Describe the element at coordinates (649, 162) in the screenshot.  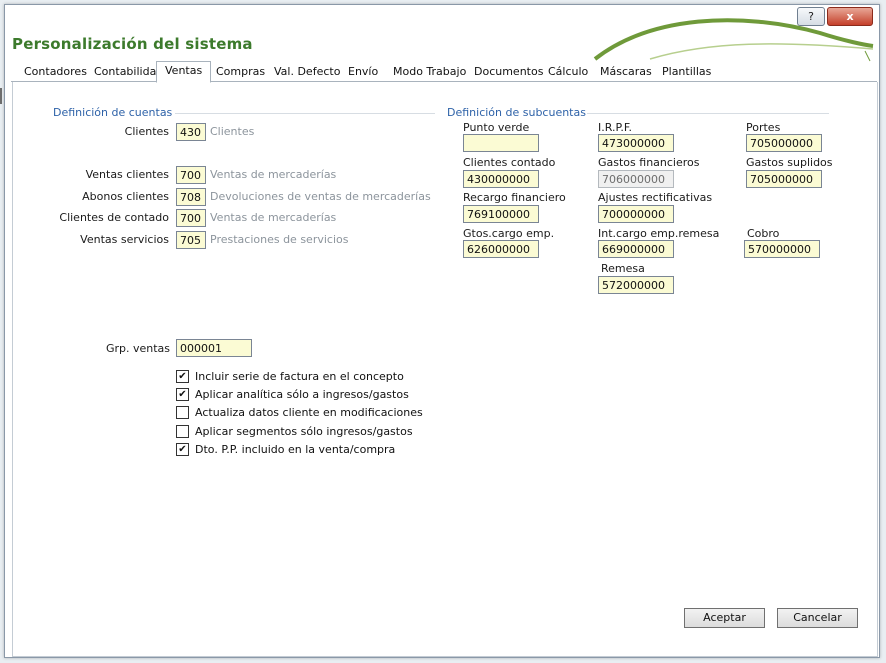
I see `gastos-financieros-label: Gastos financieros` at that location.